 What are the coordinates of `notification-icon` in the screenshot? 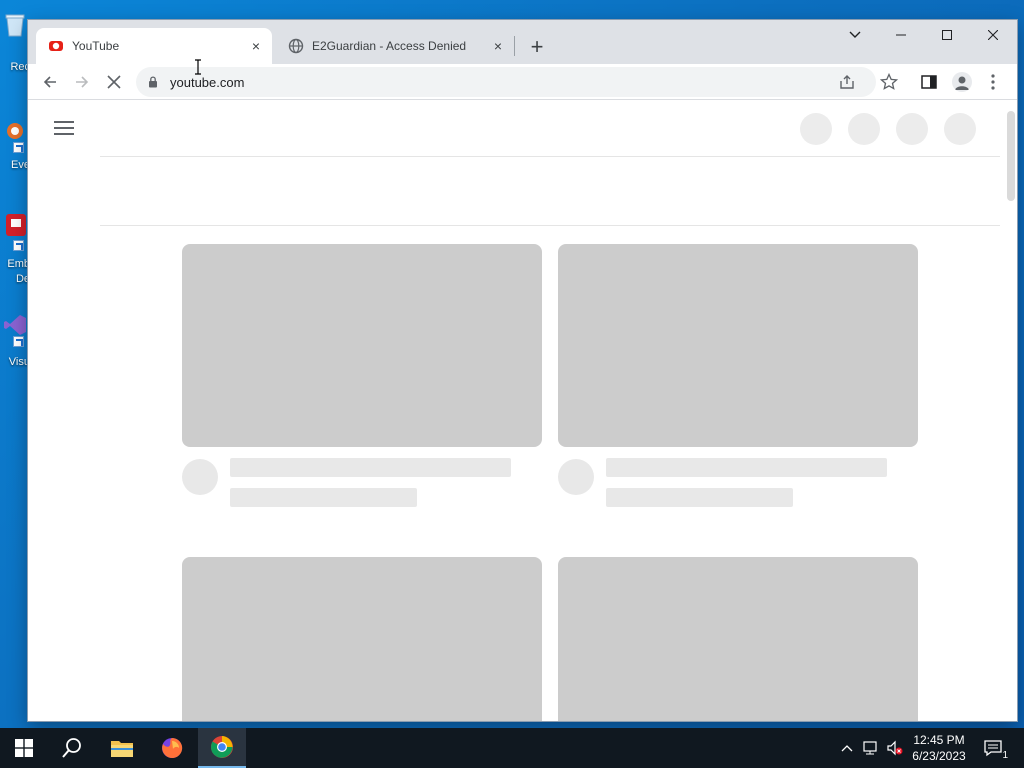 It's located at (993, 748).